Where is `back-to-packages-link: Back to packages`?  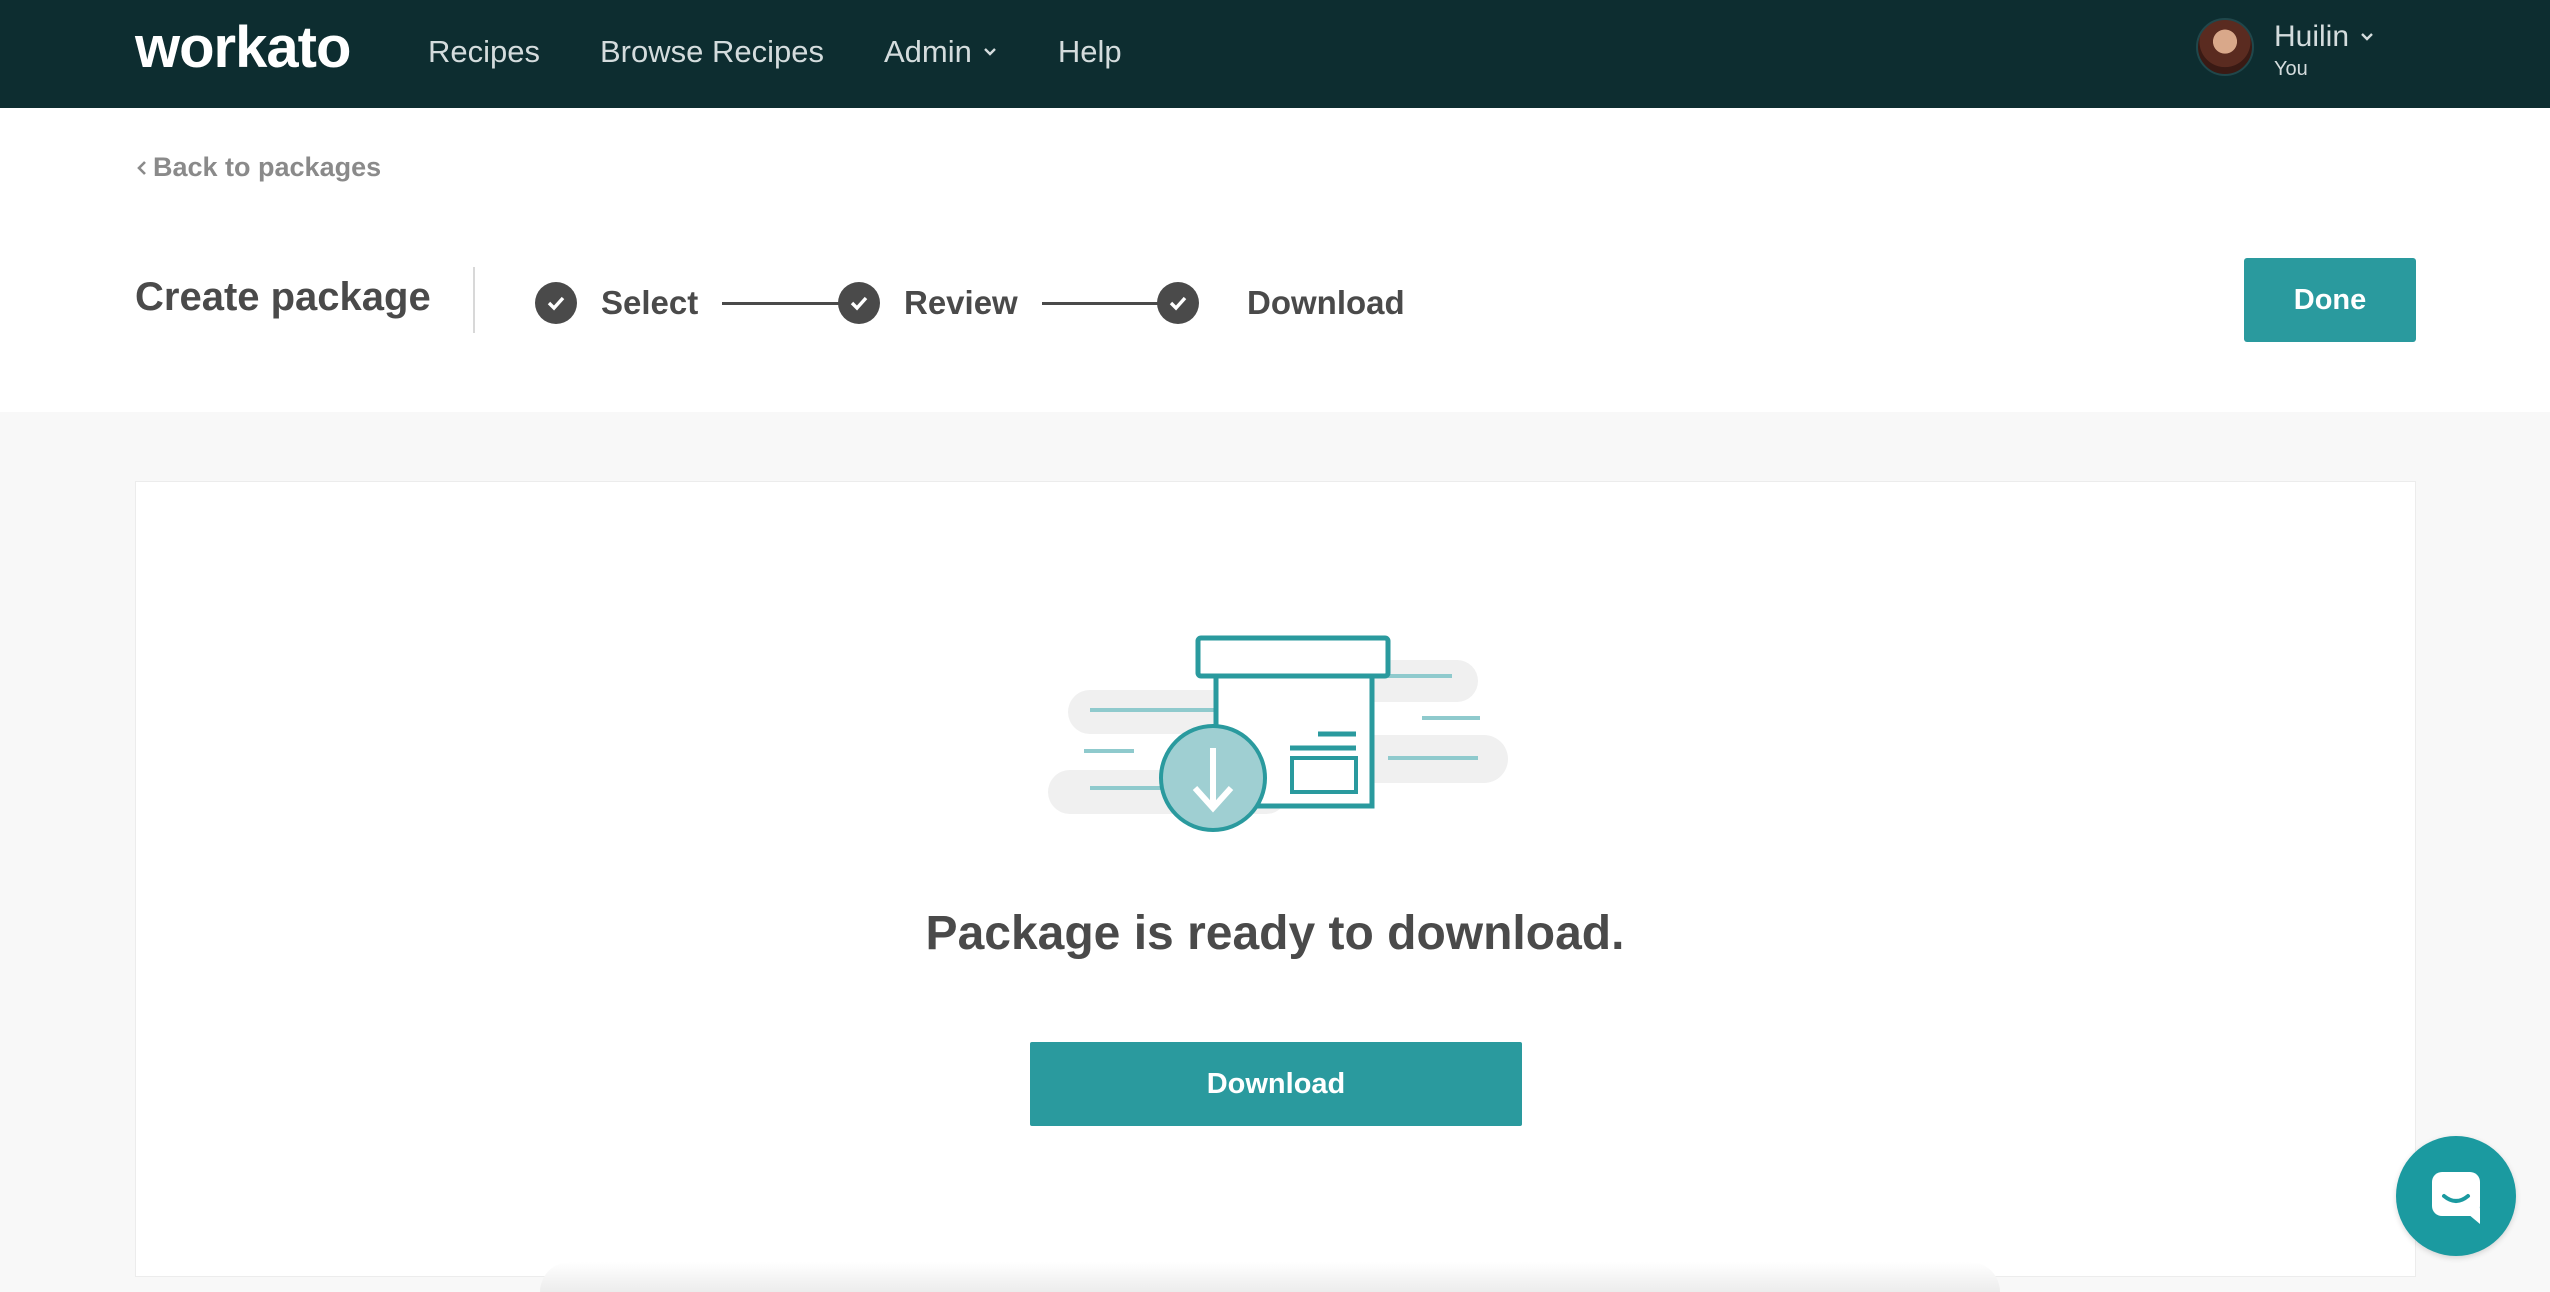
back-to-packages-link: Back to packages is located at coordinates (258, 167).